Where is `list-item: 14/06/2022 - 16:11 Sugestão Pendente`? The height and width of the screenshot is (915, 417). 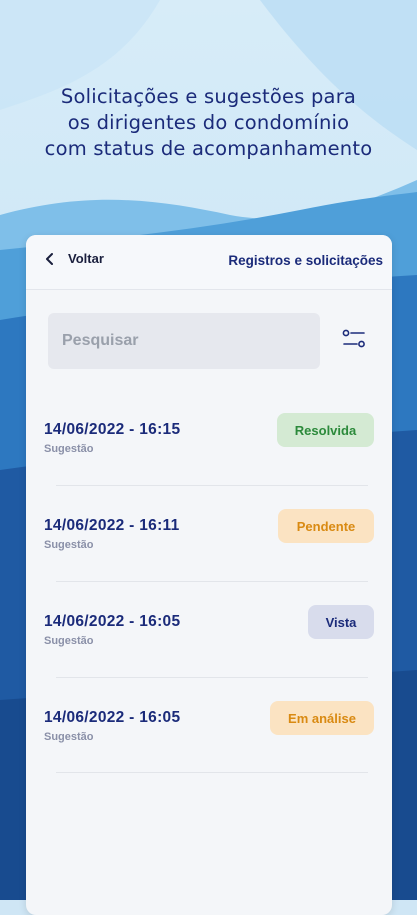
list-item: 14/06/2022 - 16:11 Sugestão Pendente is located at coordinates (209, 560).